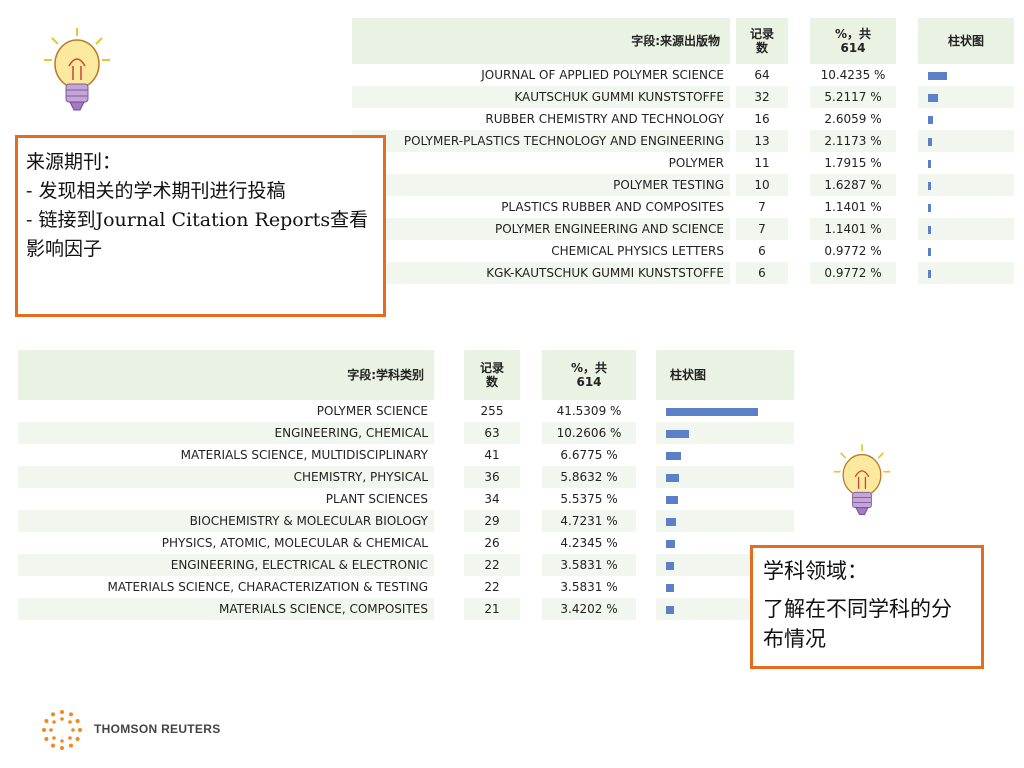  Describe the element at coordinates (226, 477) in the screenshot. I see `row-name: CHEMISTRY, PHYSICAL` at that location.